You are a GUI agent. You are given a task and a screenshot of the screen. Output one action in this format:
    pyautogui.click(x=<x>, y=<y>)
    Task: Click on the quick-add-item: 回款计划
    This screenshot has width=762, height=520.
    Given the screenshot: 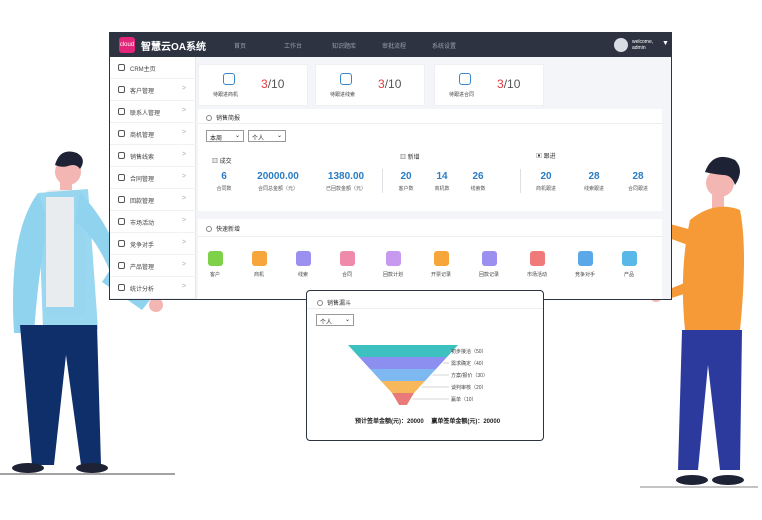 What is the action you would take?
    pyautogui.click(x=393, y=264)
    